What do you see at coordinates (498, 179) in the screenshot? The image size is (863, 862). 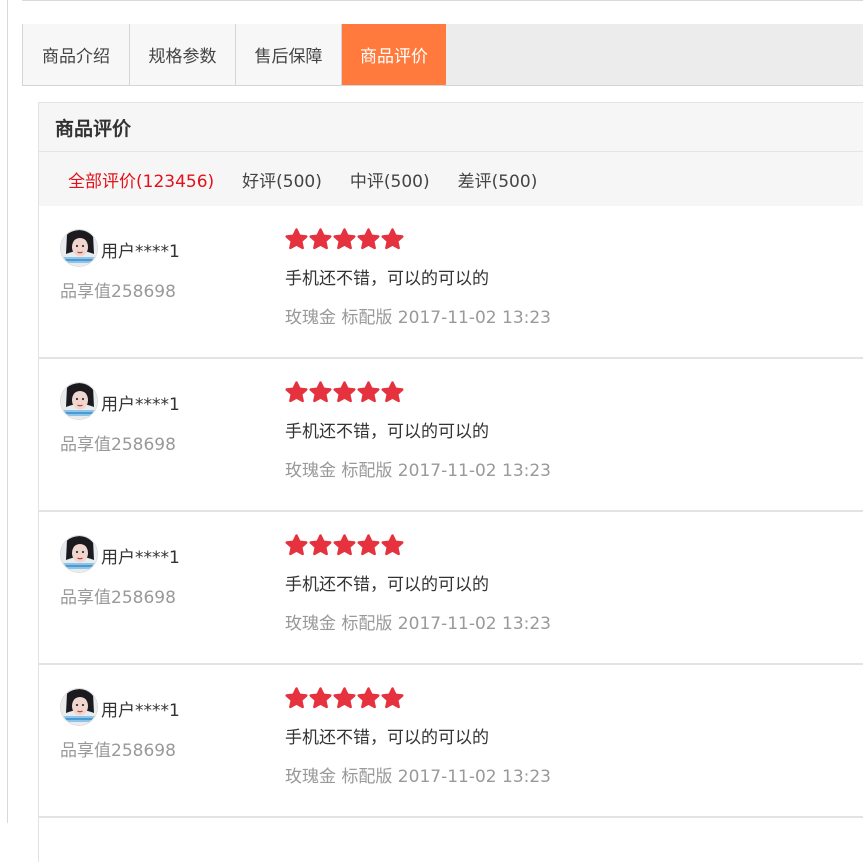 I see `filter-bad-reviews: 差评(500)` at bounding box center [498, 179].